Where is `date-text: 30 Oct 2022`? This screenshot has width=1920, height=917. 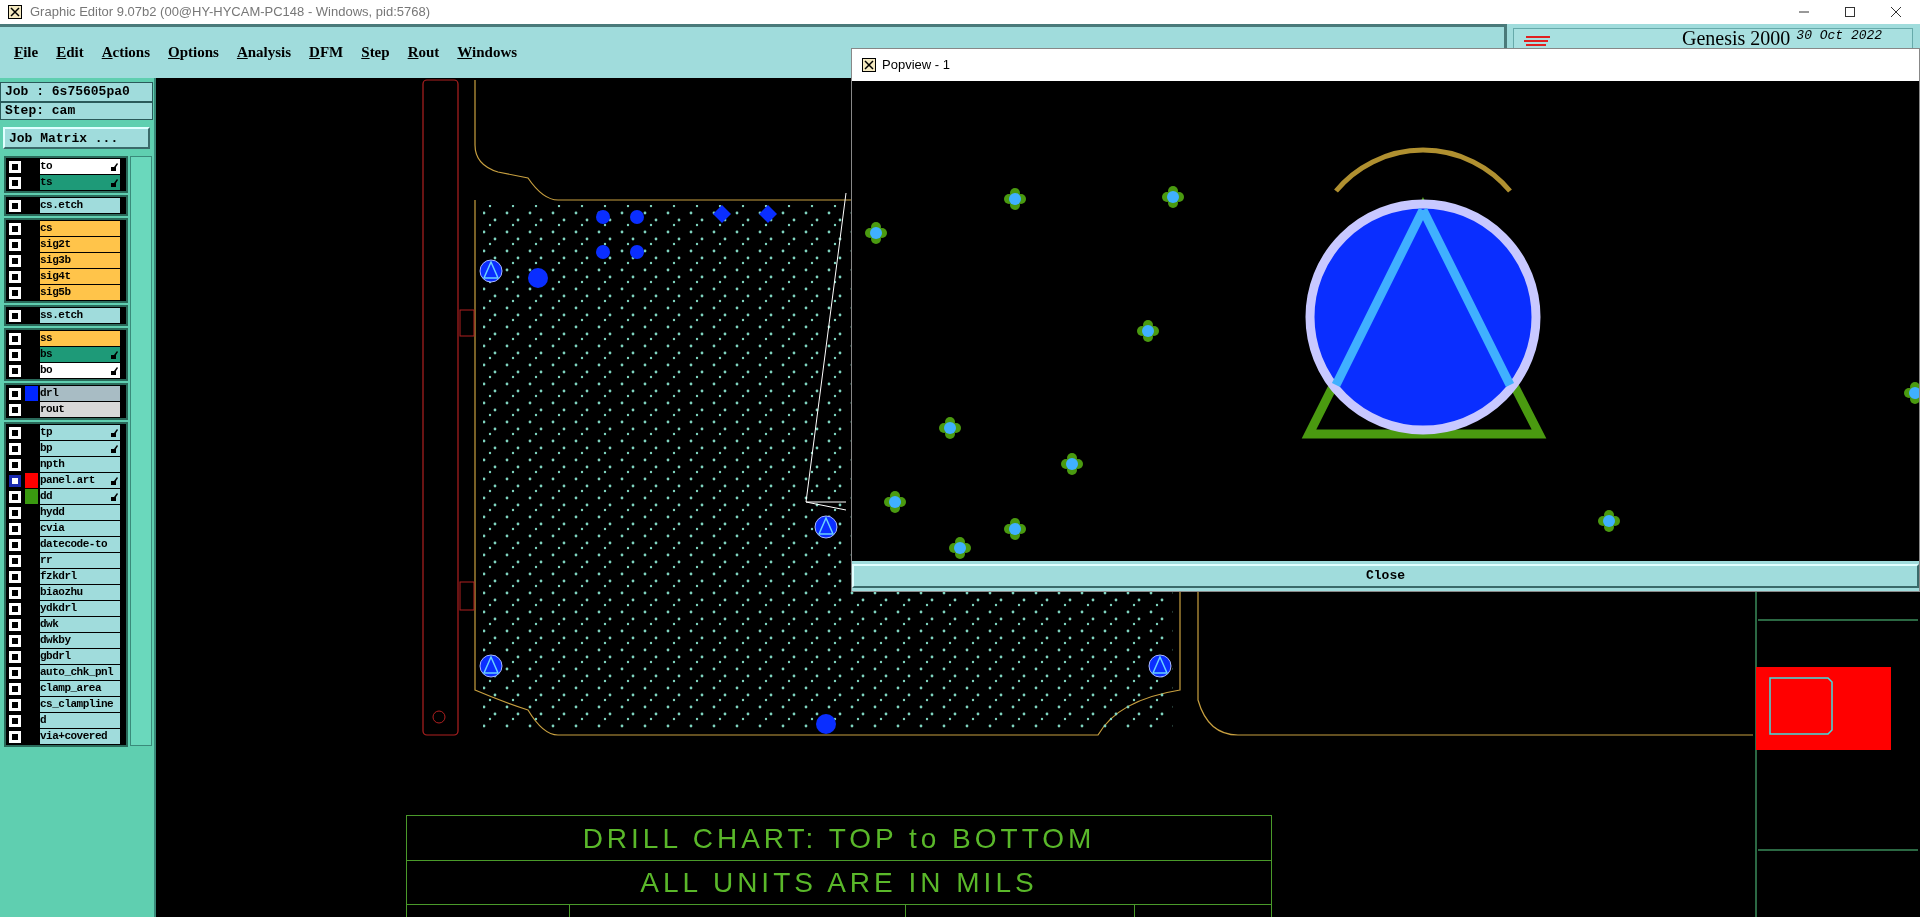 date-text: 30 Oct 2022 is located at coordinates (1839, 36).